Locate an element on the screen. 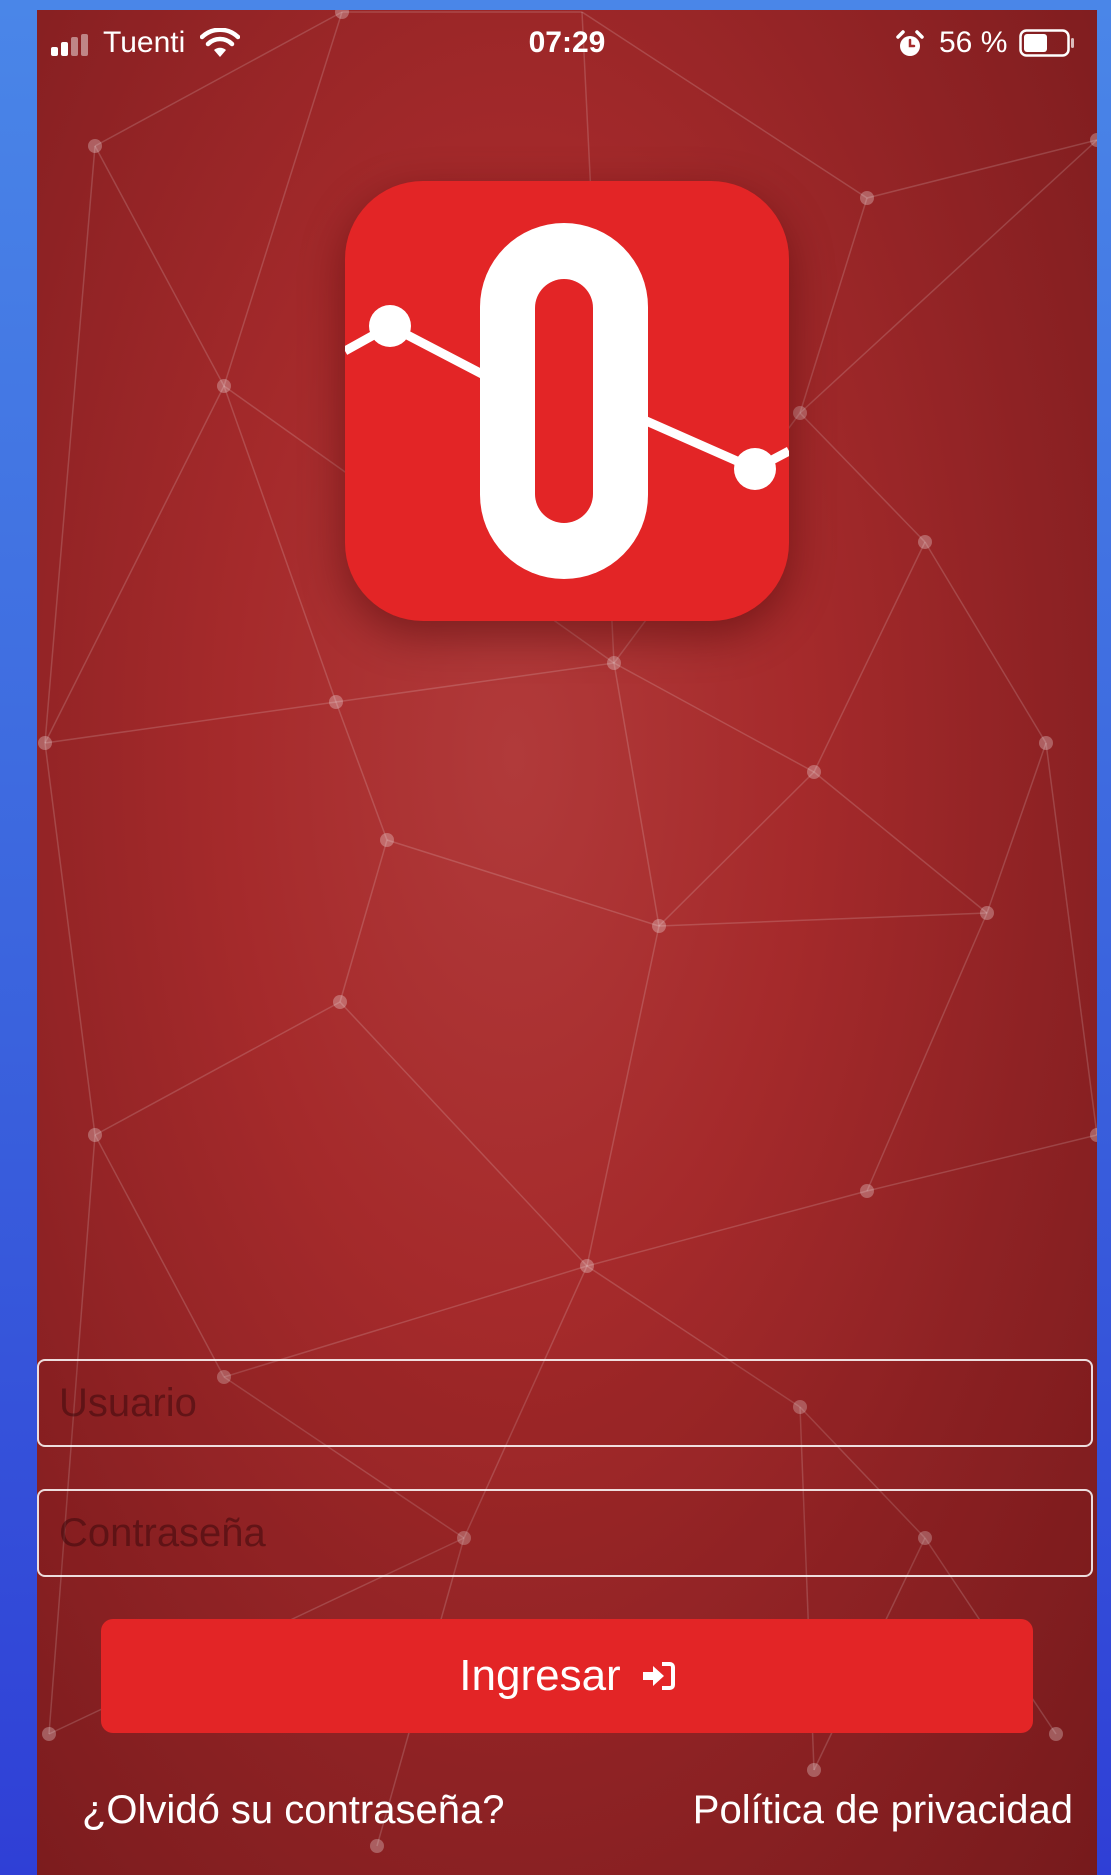 The width and height of the screenshot is (1111, 1875). password-input is located at coordinates (565, 1533).